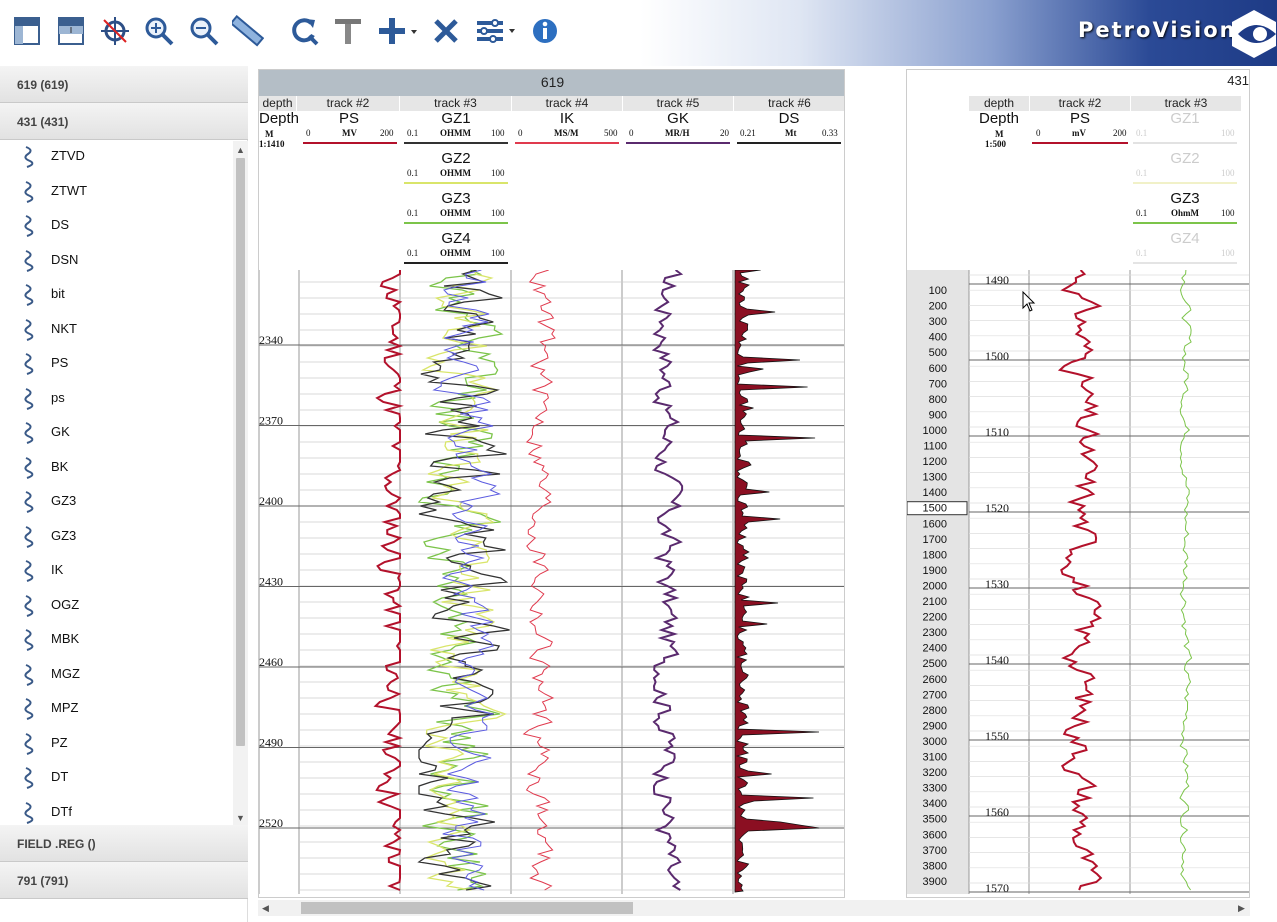 Image resolution: width=1277 pixels, height=922 pixels. What do you see at coordinates (271, 421) in the screenshot?
I see `depth-label: 2370` at bounding box center [271, 421].